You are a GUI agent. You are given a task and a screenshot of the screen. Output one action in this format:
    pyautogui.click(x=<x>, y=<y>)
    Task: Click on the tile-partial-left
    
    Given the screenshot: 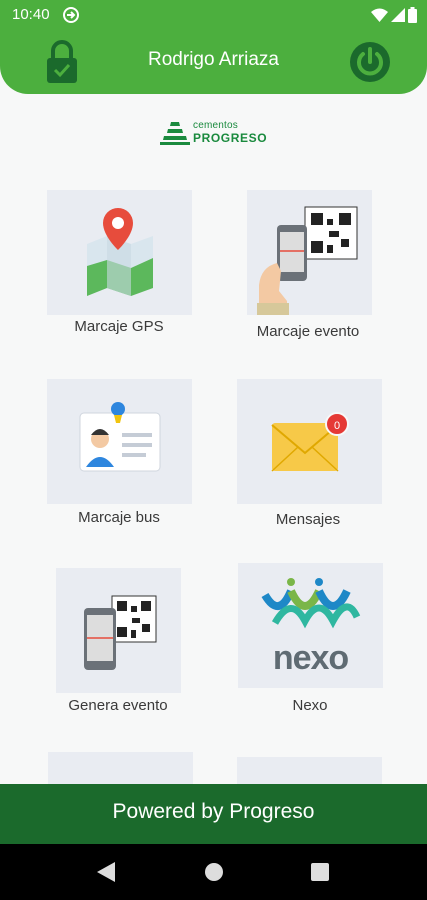 What is the action you would take?
    pyautogui.click(x=120, y=768)
    